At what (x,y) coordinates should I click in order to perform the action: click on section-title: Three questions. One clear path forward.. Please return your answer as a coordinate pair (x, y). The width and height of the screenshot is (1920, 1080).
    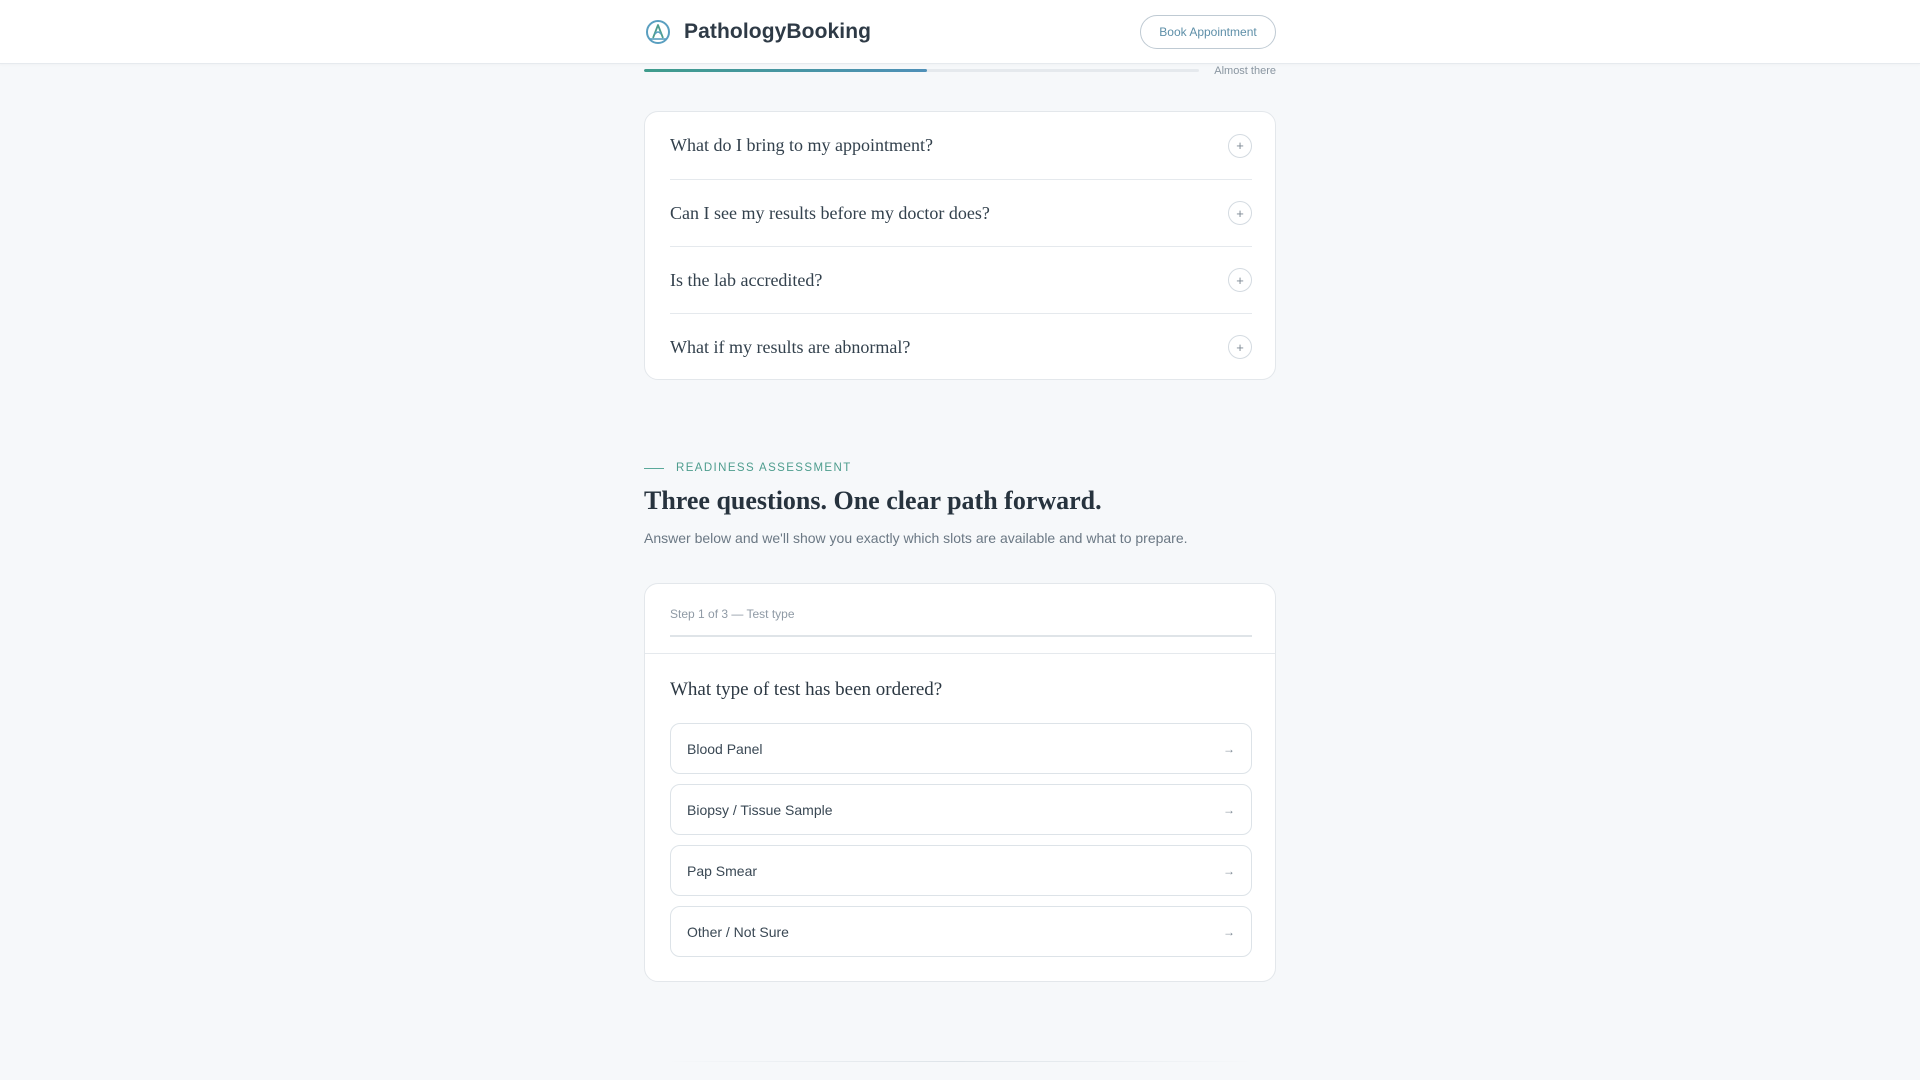
    Looking at the image, I should click on (873, 500).